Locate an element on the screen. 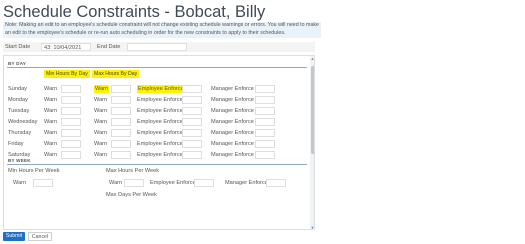 The height and width of the screenshot is (244, 525). min-hours-per-week-label: Min Hours Per Week is located at coordinates (34, 171).